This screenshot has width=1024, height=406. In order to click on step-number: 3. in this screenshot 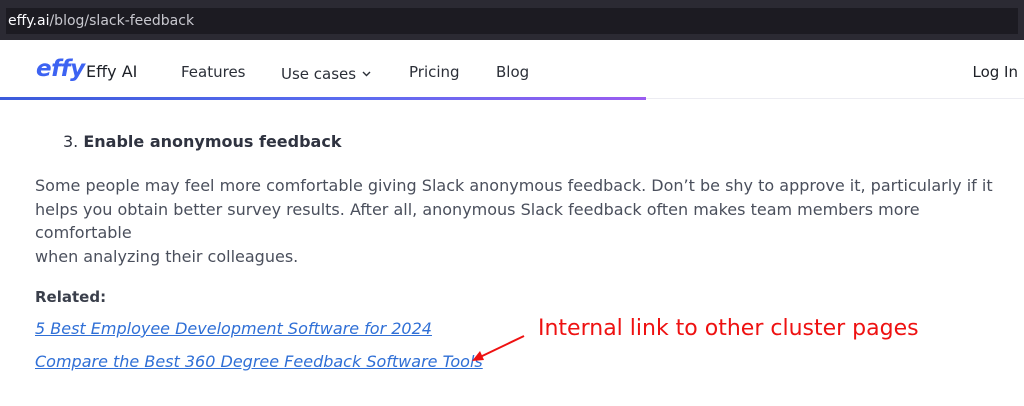, I will do `click(71, 141)`.